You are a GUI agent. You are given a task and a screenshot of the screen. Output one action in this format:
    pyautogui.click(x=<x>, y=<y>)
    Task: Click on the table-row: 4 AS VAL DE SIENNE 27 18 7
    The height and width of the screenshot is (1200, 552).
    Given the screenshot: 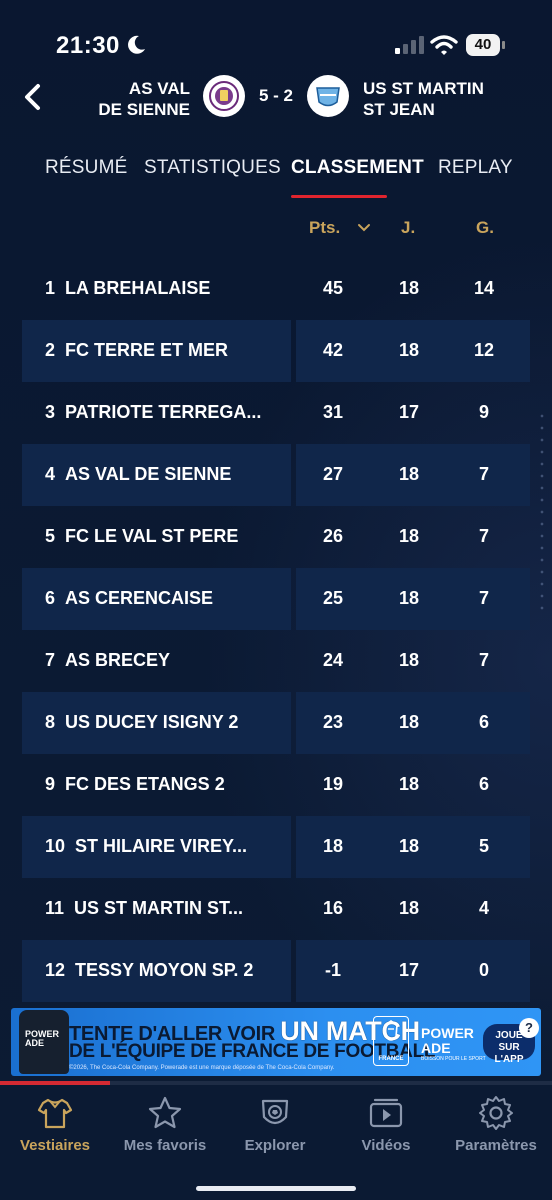 What is the action you would take?
    pyautogui.click(x=276, y=475)
    